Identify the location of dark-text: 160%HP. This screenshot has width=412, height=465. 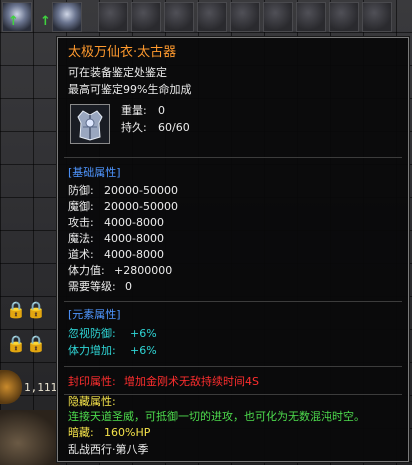
(127, 432).